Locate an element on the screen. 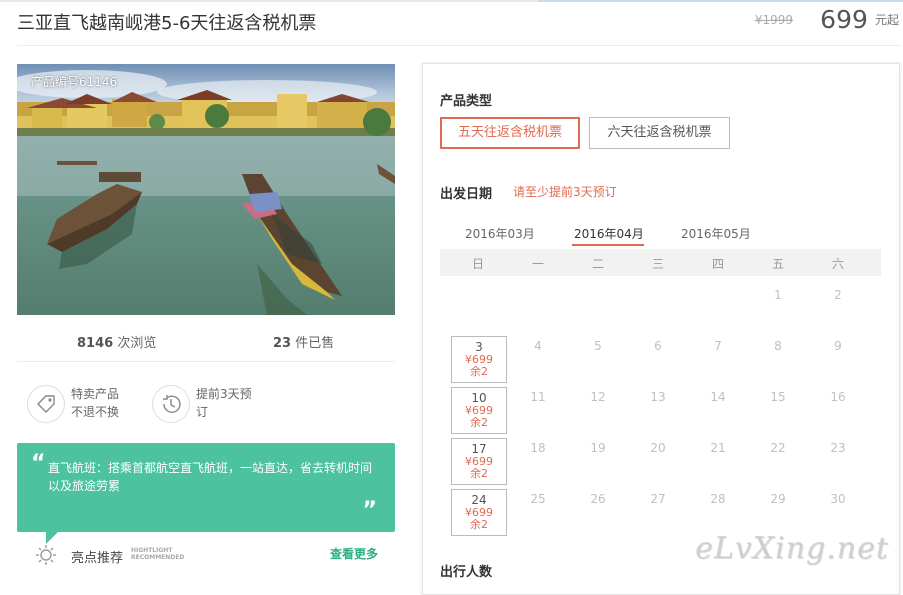  close-quote-icon: ” is located at coordinates (369, 510).